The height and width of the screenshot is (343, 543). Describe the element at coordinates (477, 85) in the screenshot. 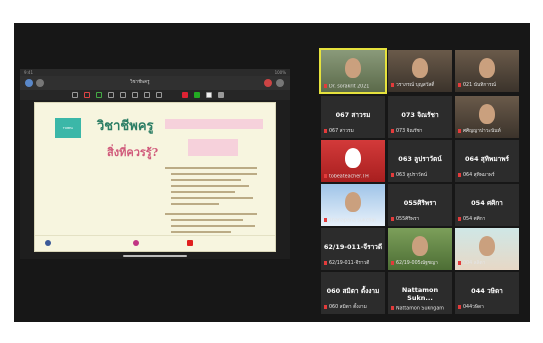

I see `participant-label: 021 นันทิการณ์` at that location.